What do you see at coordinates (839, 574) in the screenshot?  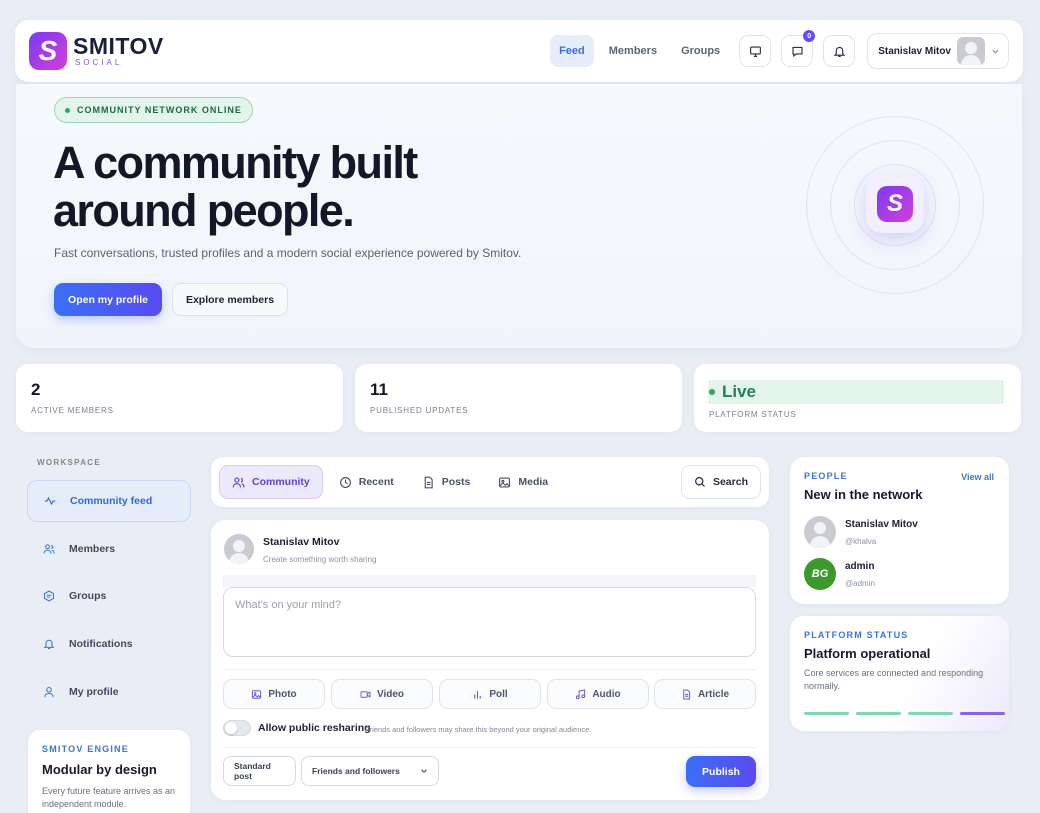 I see `person-row: BG admin @admin` at bounding box center [839, 574].